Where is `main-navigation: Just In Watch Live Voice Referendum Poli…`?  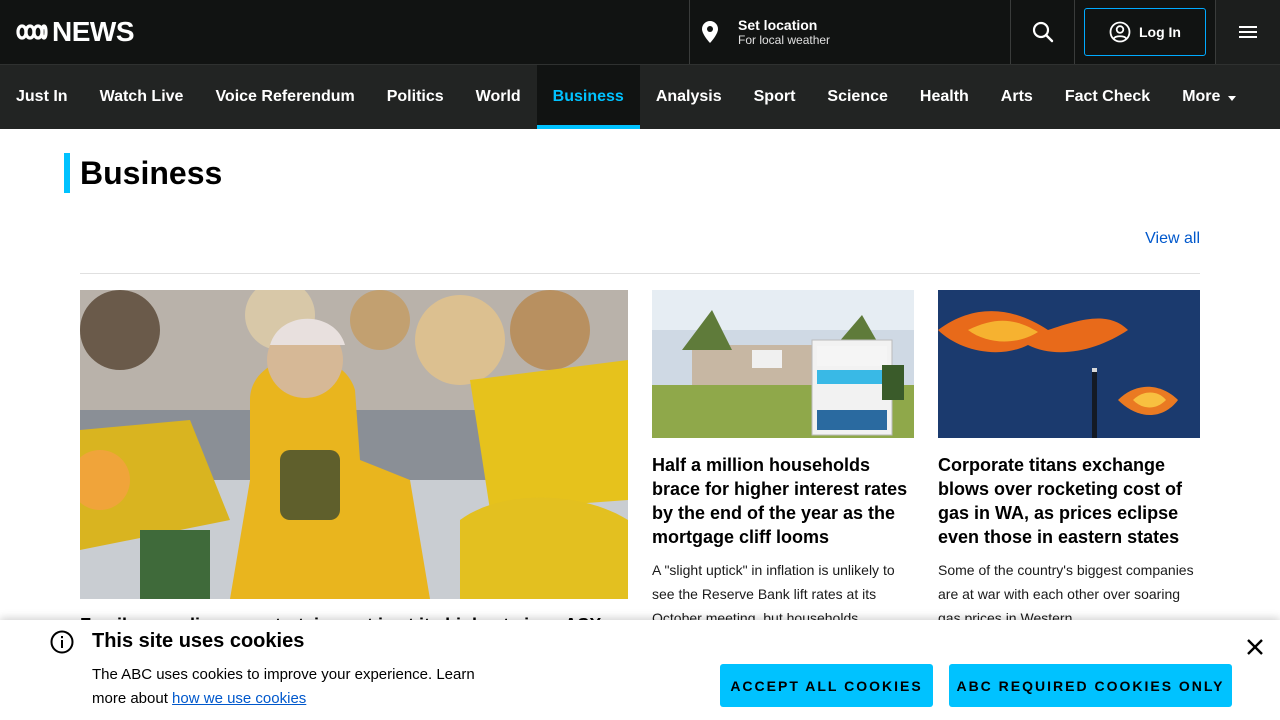
main-navigation: Just In Watch Live Voice Referendum Poli… is located at coordinates (640, 96).